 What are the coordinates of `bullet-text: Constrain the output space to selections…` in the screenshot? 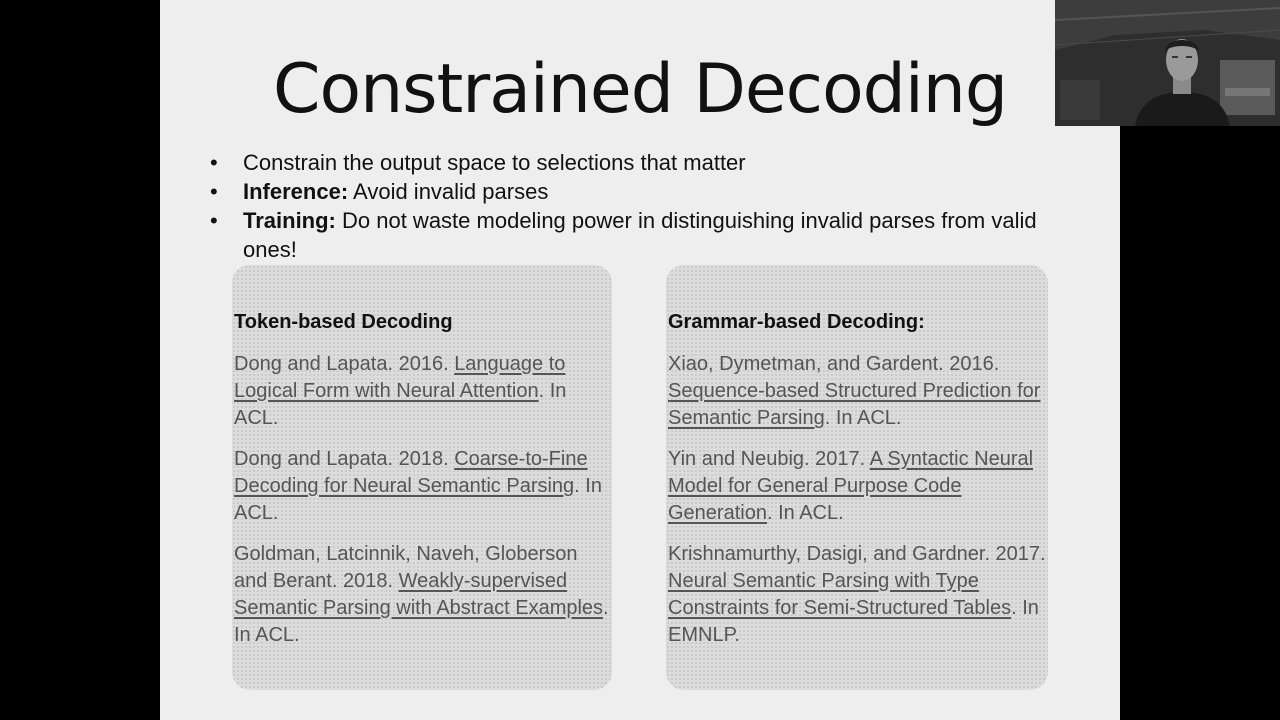 It's located at (494, 162).